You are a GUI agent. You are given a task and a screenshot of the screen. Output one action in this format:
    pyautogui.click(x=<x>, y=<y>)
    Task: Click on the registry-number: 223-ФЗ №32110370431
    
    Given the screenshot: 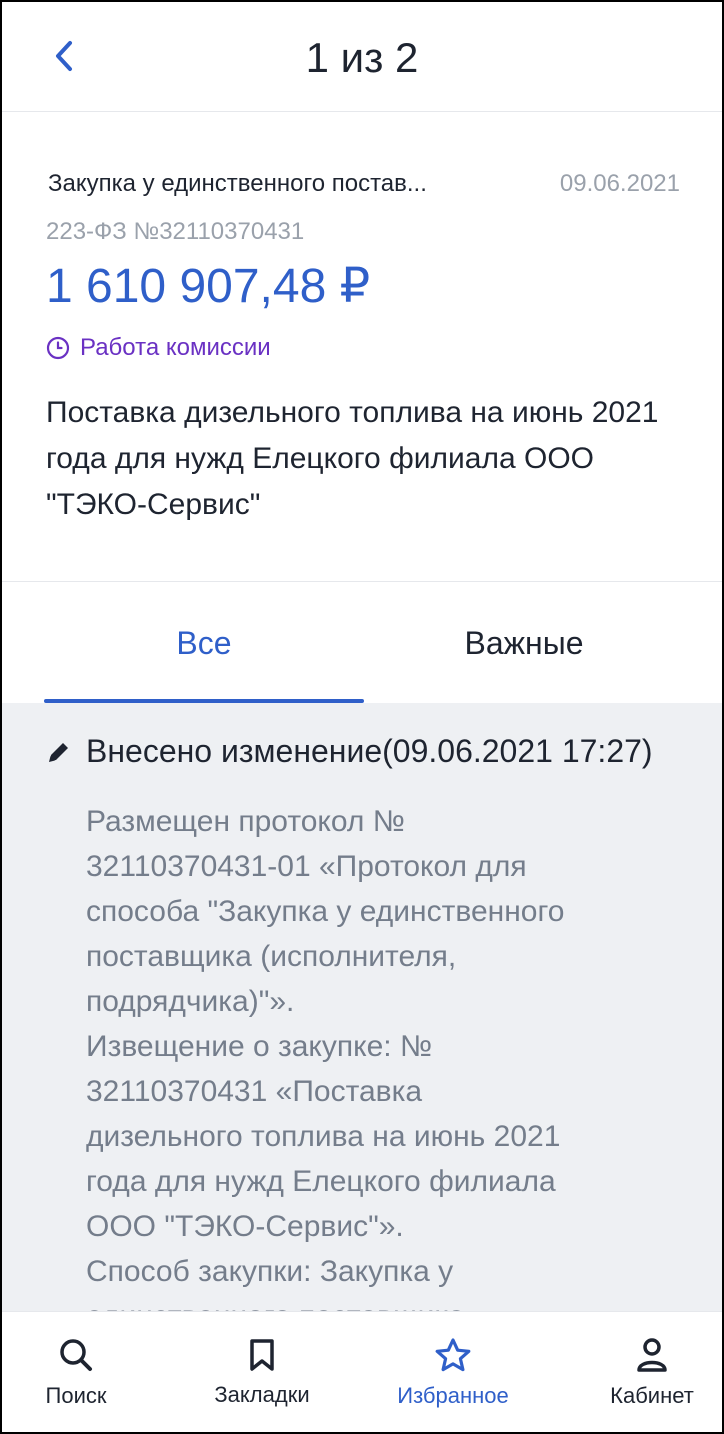 What is the action you would take?
    pyautogui.click(x=175, y=231)
    